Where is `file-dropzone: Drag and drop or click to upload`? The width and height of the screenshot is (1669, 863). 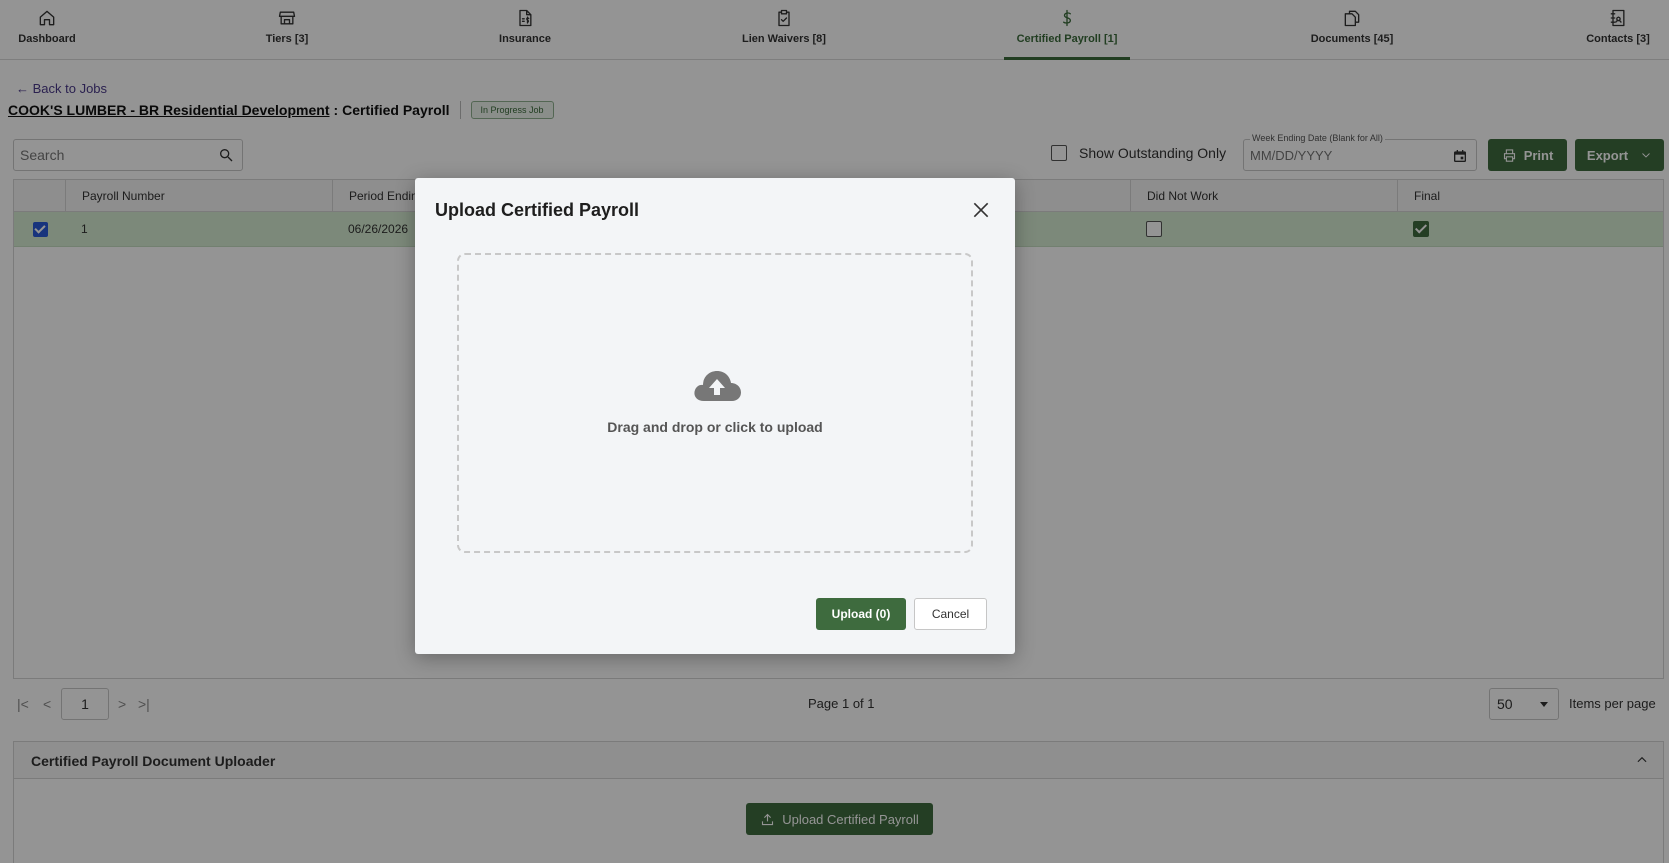 file-dropzone: Drag and drop or click to upload is located at coordinates (715, 403).